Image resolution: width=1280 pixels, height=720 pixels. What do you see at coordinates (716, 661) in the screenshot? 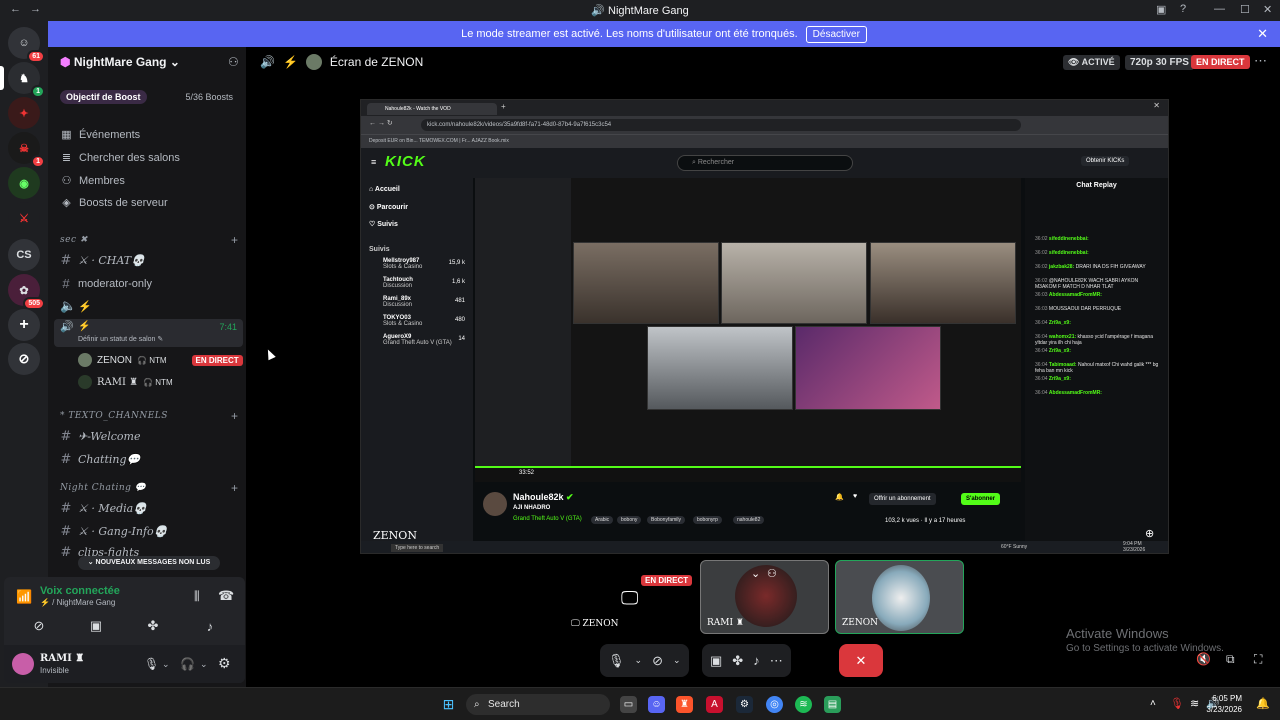
I see `screen-share-icon: ▣` at bounding box center [716, 661].